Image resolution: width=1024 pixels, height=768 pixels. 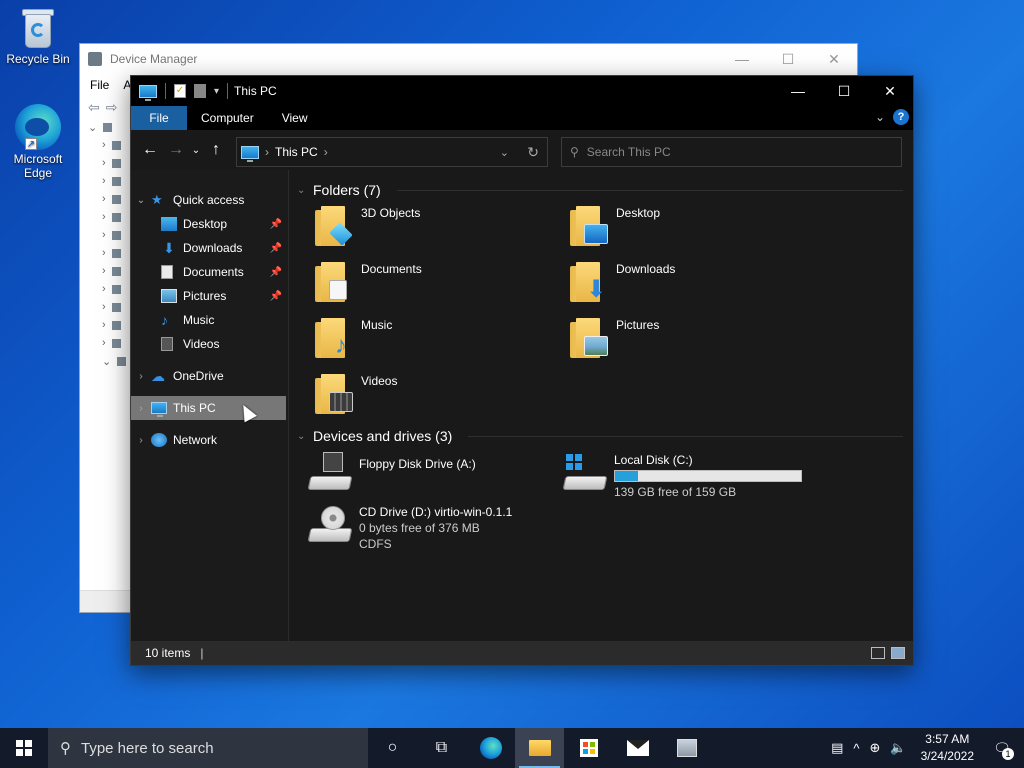 What do you see at coordinates (424, 286) in the screenshot?
I see `folder-documents: Documents` at bounding box center [424, 286].